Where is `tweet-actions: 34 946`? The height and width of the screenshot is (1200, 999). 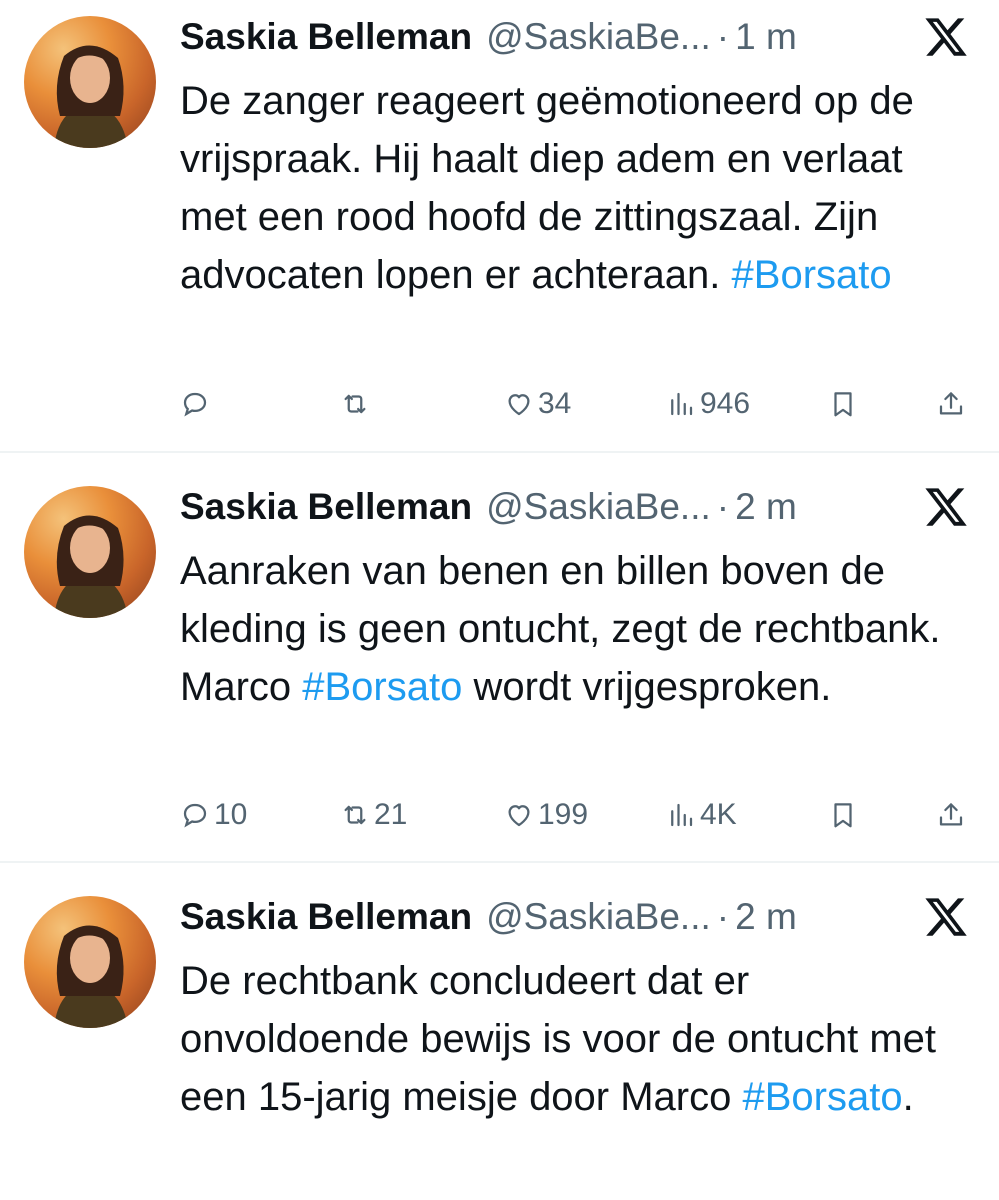
tweet-actions: 34 946 is located at coordinates (580, 404).